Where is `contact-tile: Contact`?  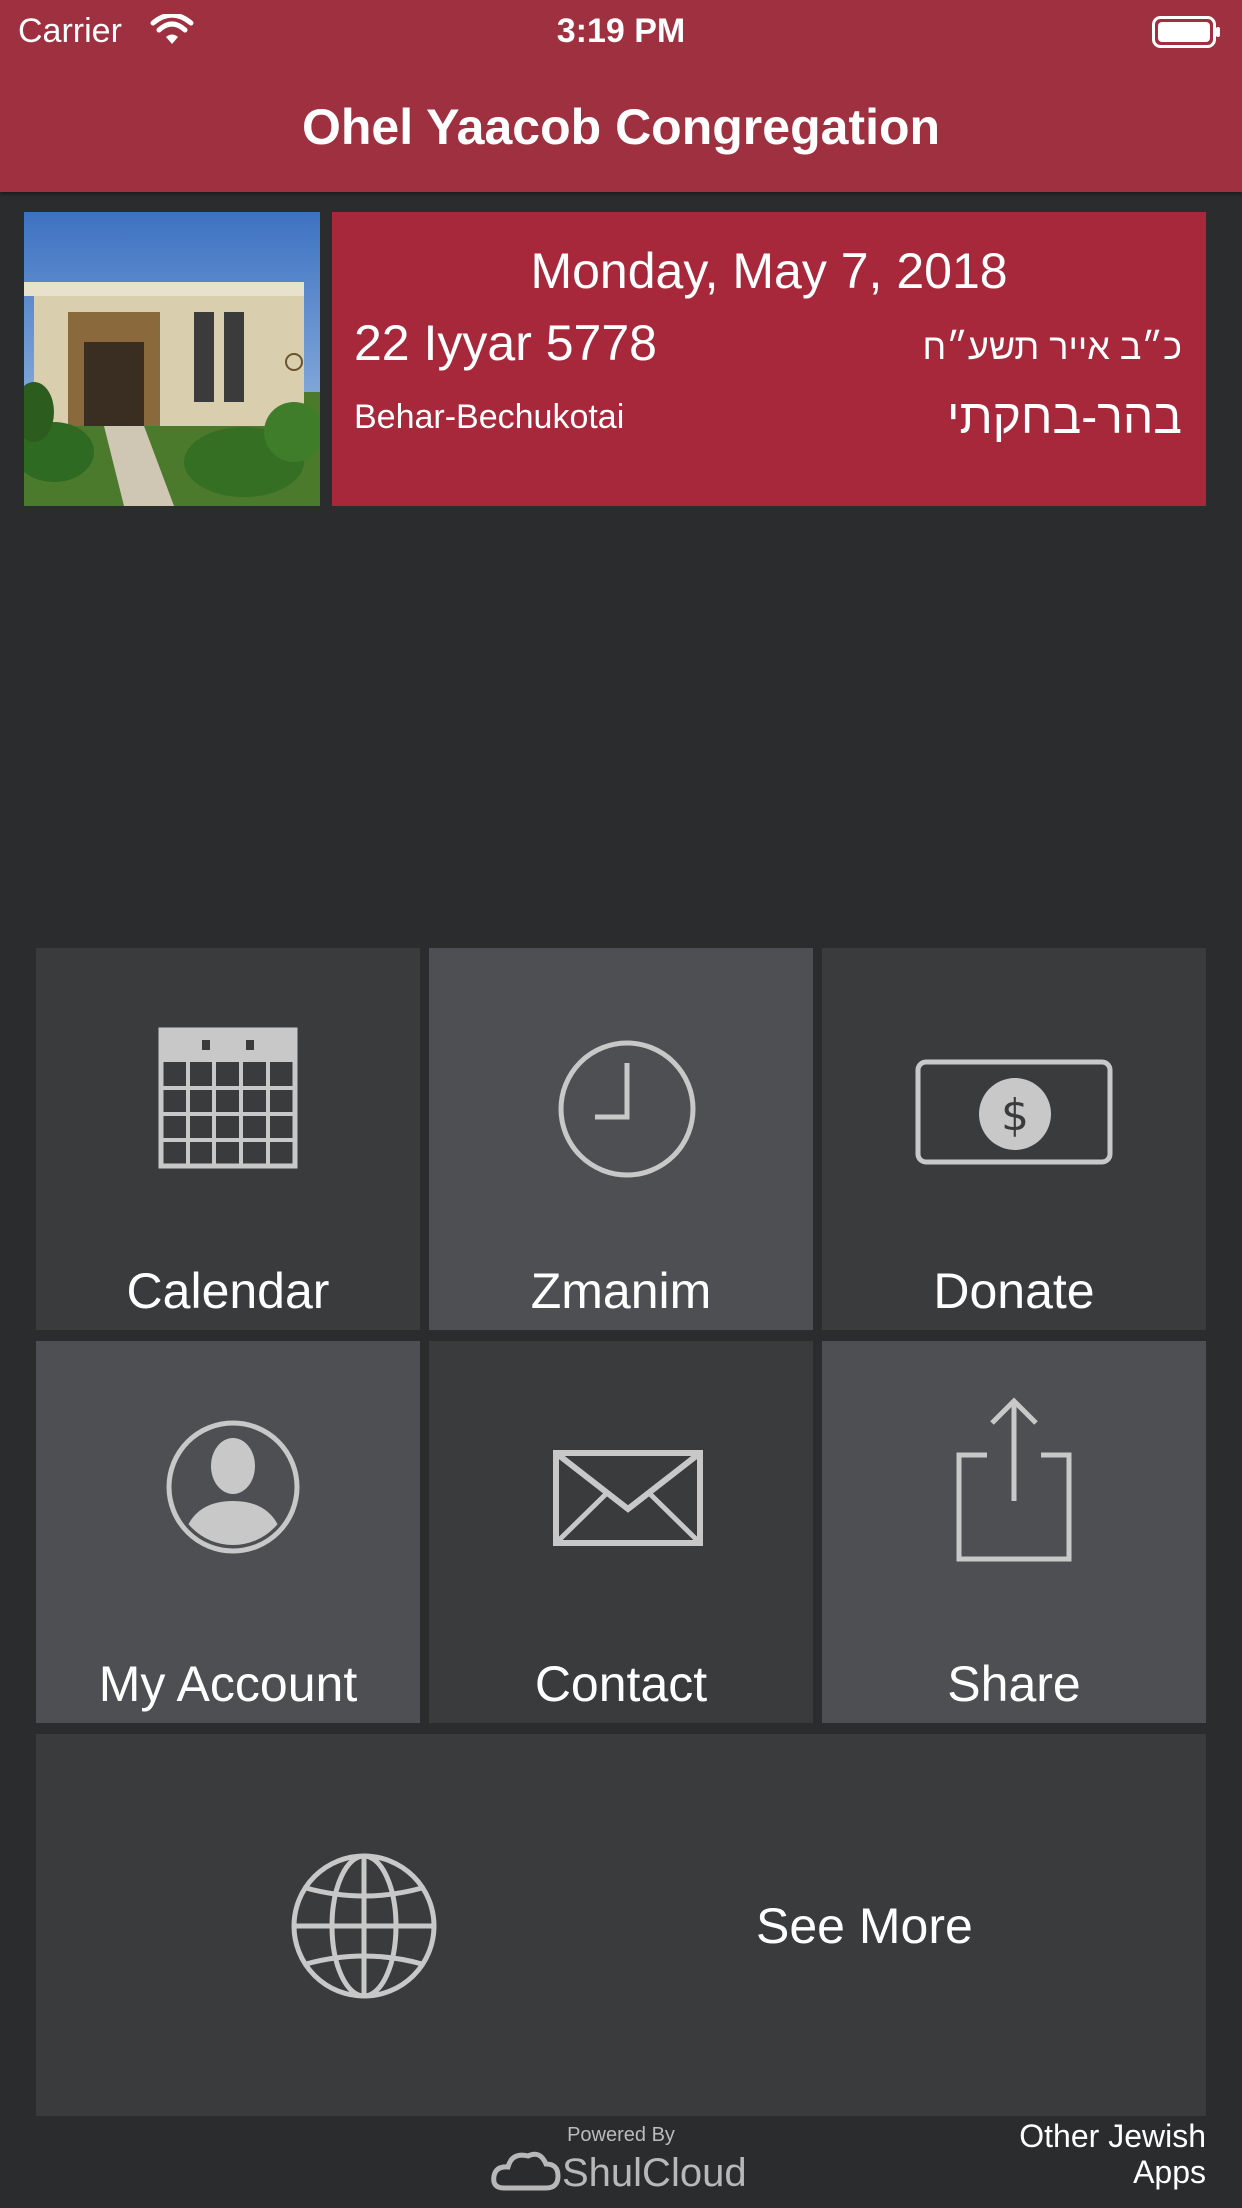
contact-tile: Contact is located at coordinates (621, 1532).